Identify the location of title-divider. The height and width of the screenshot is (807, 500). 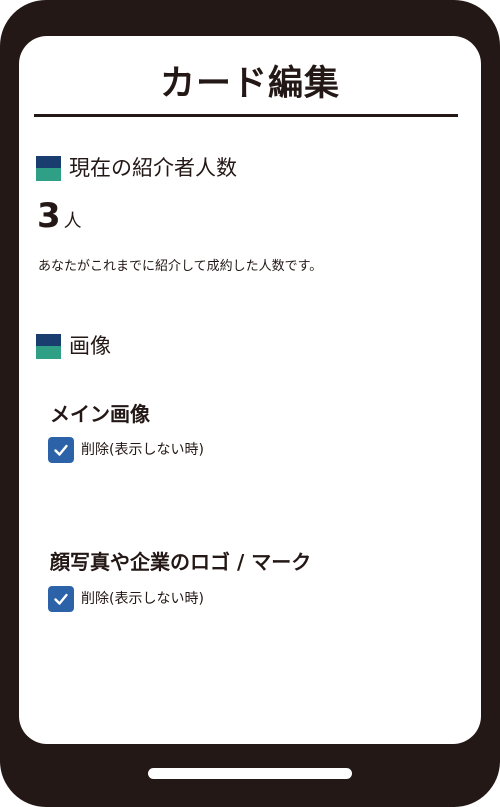
(246, 115).